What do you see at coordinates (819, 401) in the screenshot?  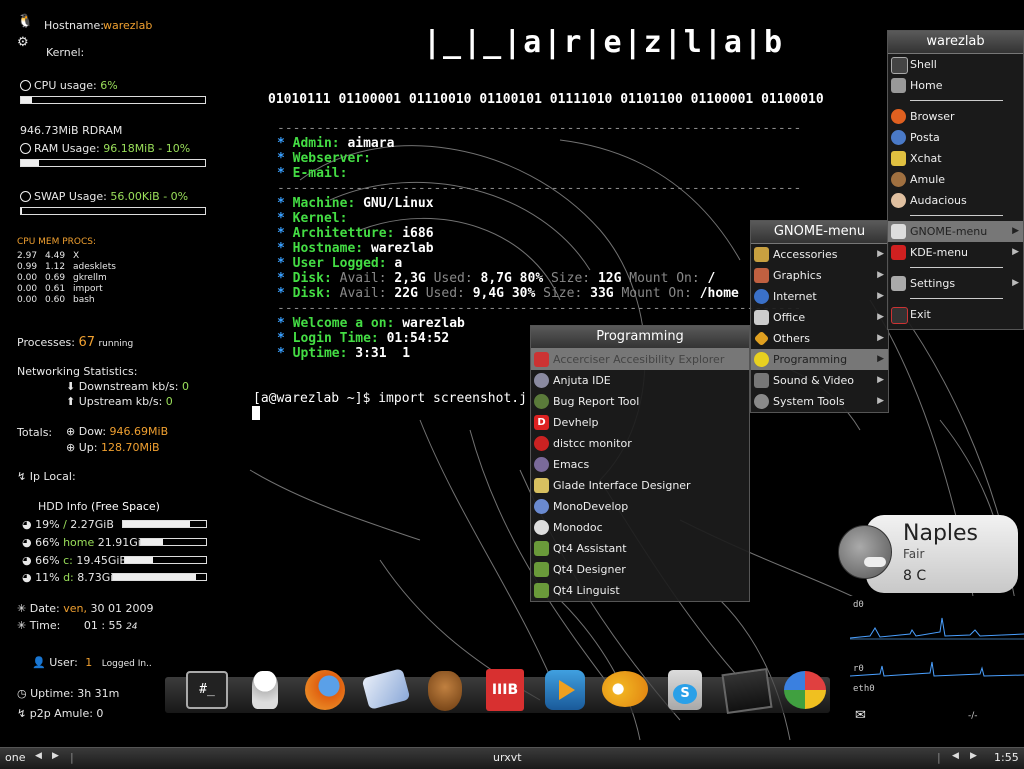 I see `menu-item-system-tools: System Tools ▶` at bounding box center [819, 401].